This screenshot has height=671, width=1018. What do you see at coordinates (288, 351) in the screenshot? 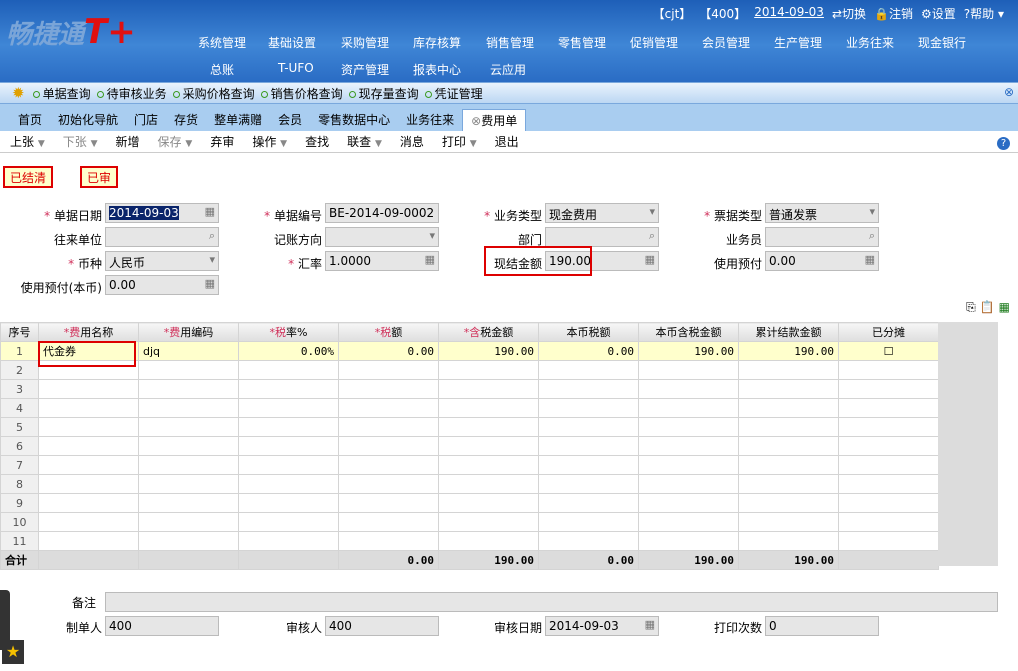
I see `grid-cell: 0.00%` at bounding box center [288, 351].